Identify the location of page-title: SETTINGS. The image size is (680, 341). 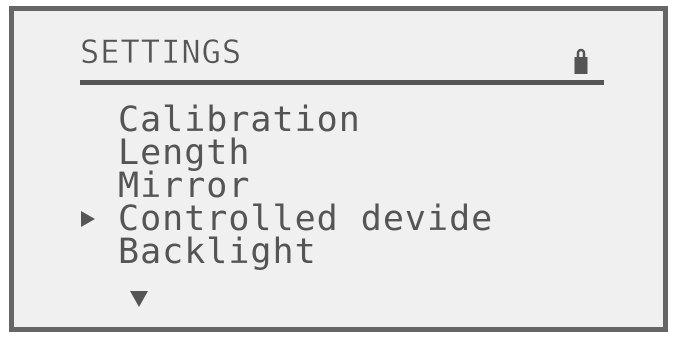
(161, 52).